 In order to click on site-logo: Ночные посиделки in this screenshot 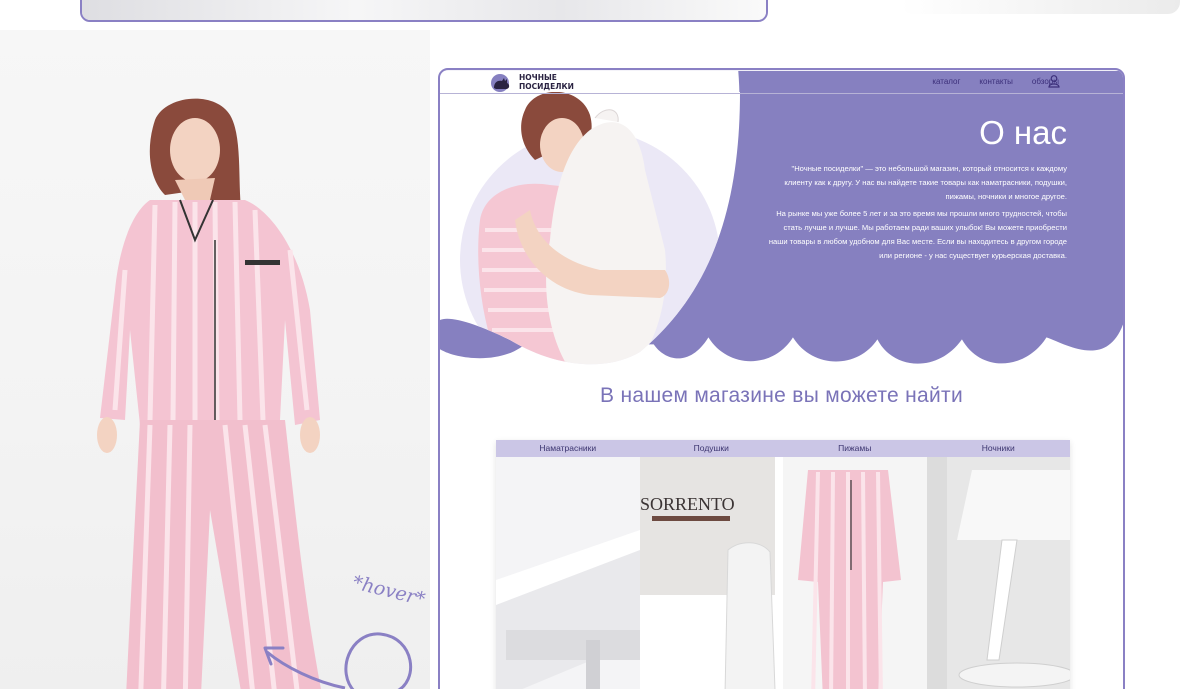, I will do `click(538, 82)`.